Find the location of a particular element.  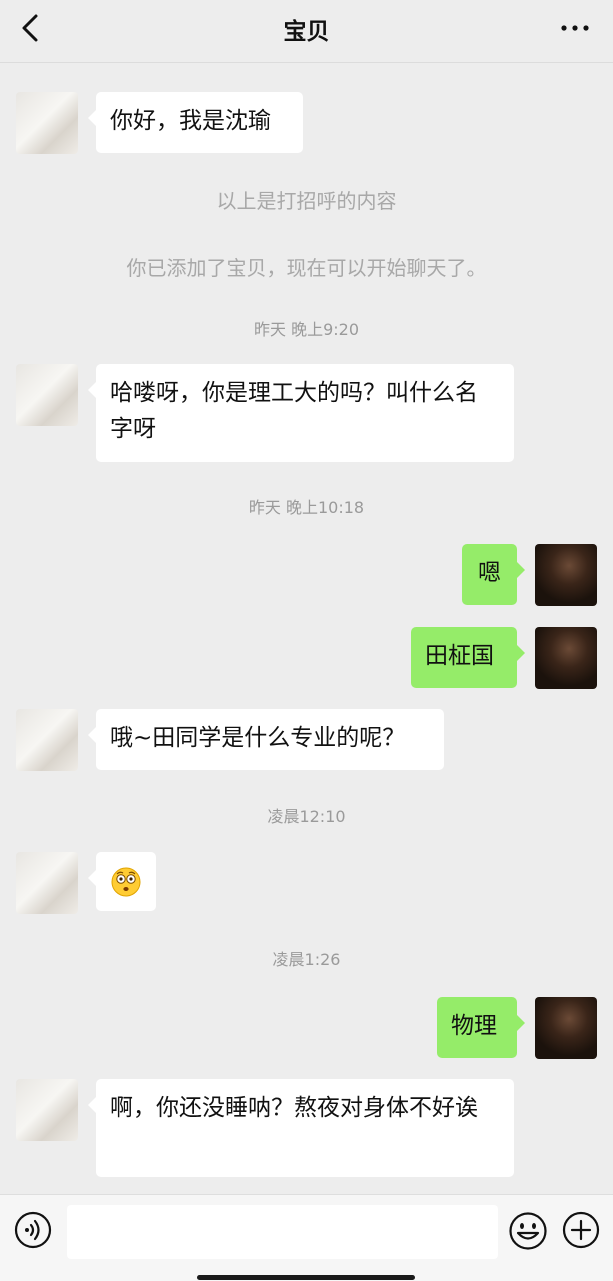

chat-title: 宝贝 is located at coordinates (306, 32).